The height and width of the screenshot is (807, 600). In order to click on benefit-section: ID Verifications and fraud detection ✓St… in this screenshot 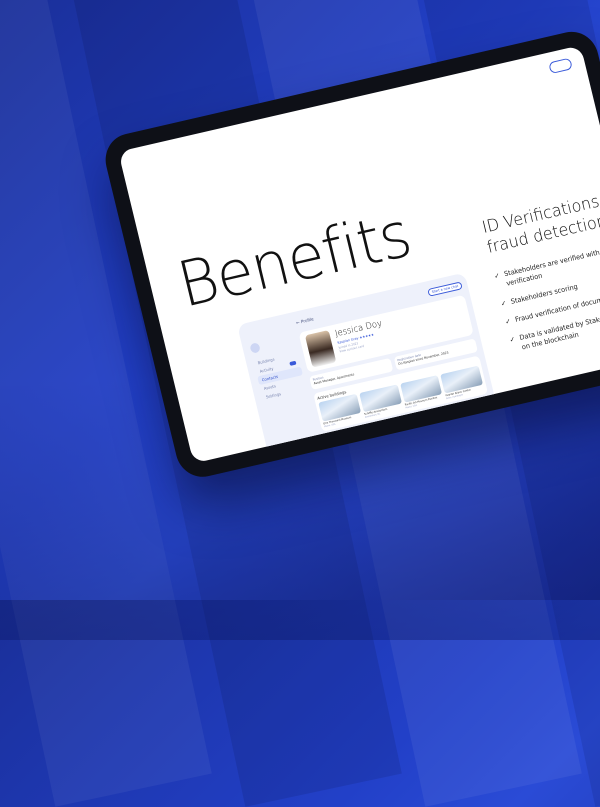, I will do `click(540, 270)`.